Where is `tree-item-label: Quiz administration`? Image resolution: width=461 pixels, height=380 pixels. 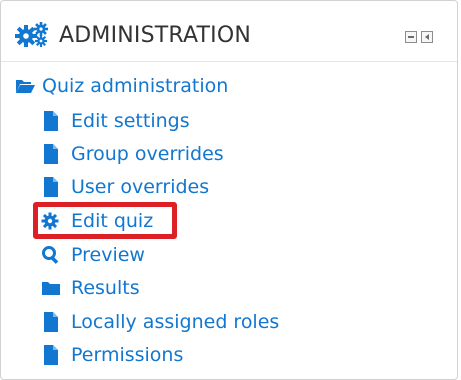
tree-item-label: Quiz administration is located at coordinates (135, 86).